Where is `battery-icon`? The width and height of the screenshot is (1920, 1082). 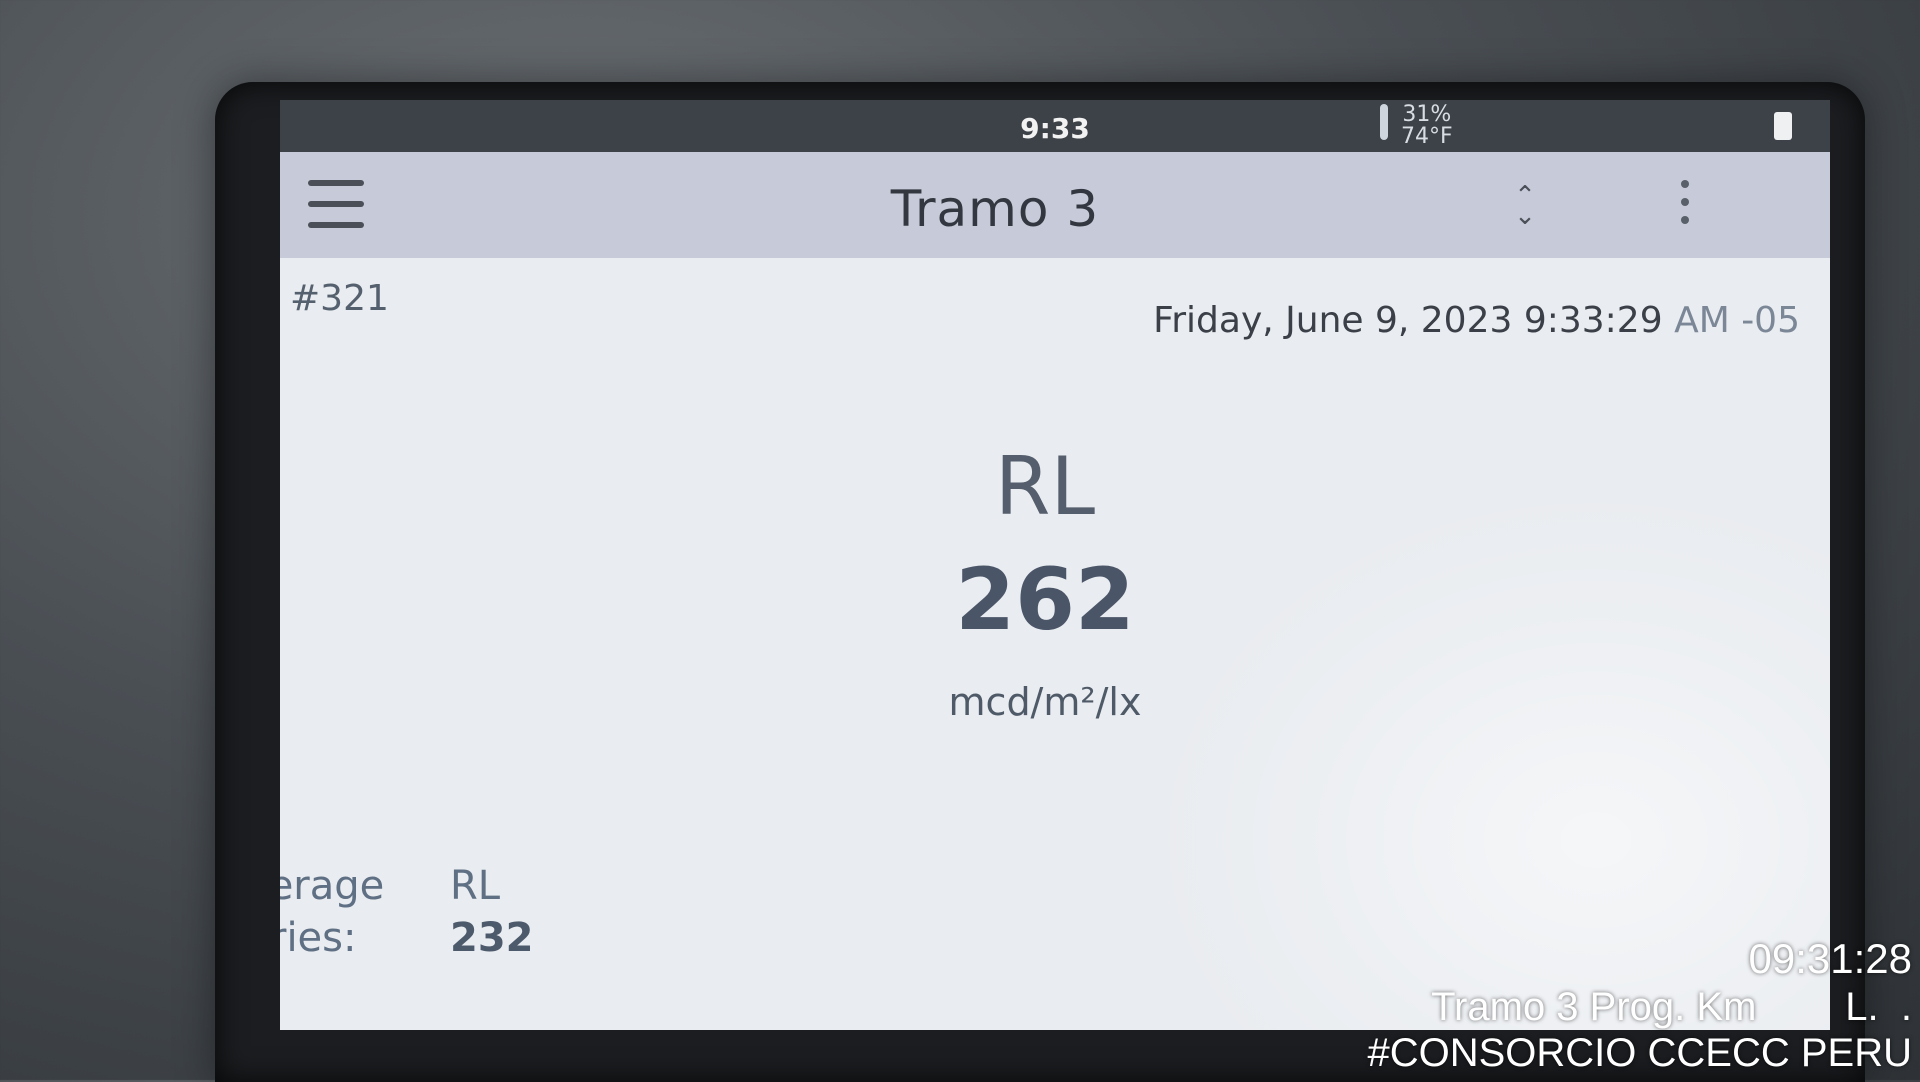 battery-icon is located at coordinates (1783, 126).